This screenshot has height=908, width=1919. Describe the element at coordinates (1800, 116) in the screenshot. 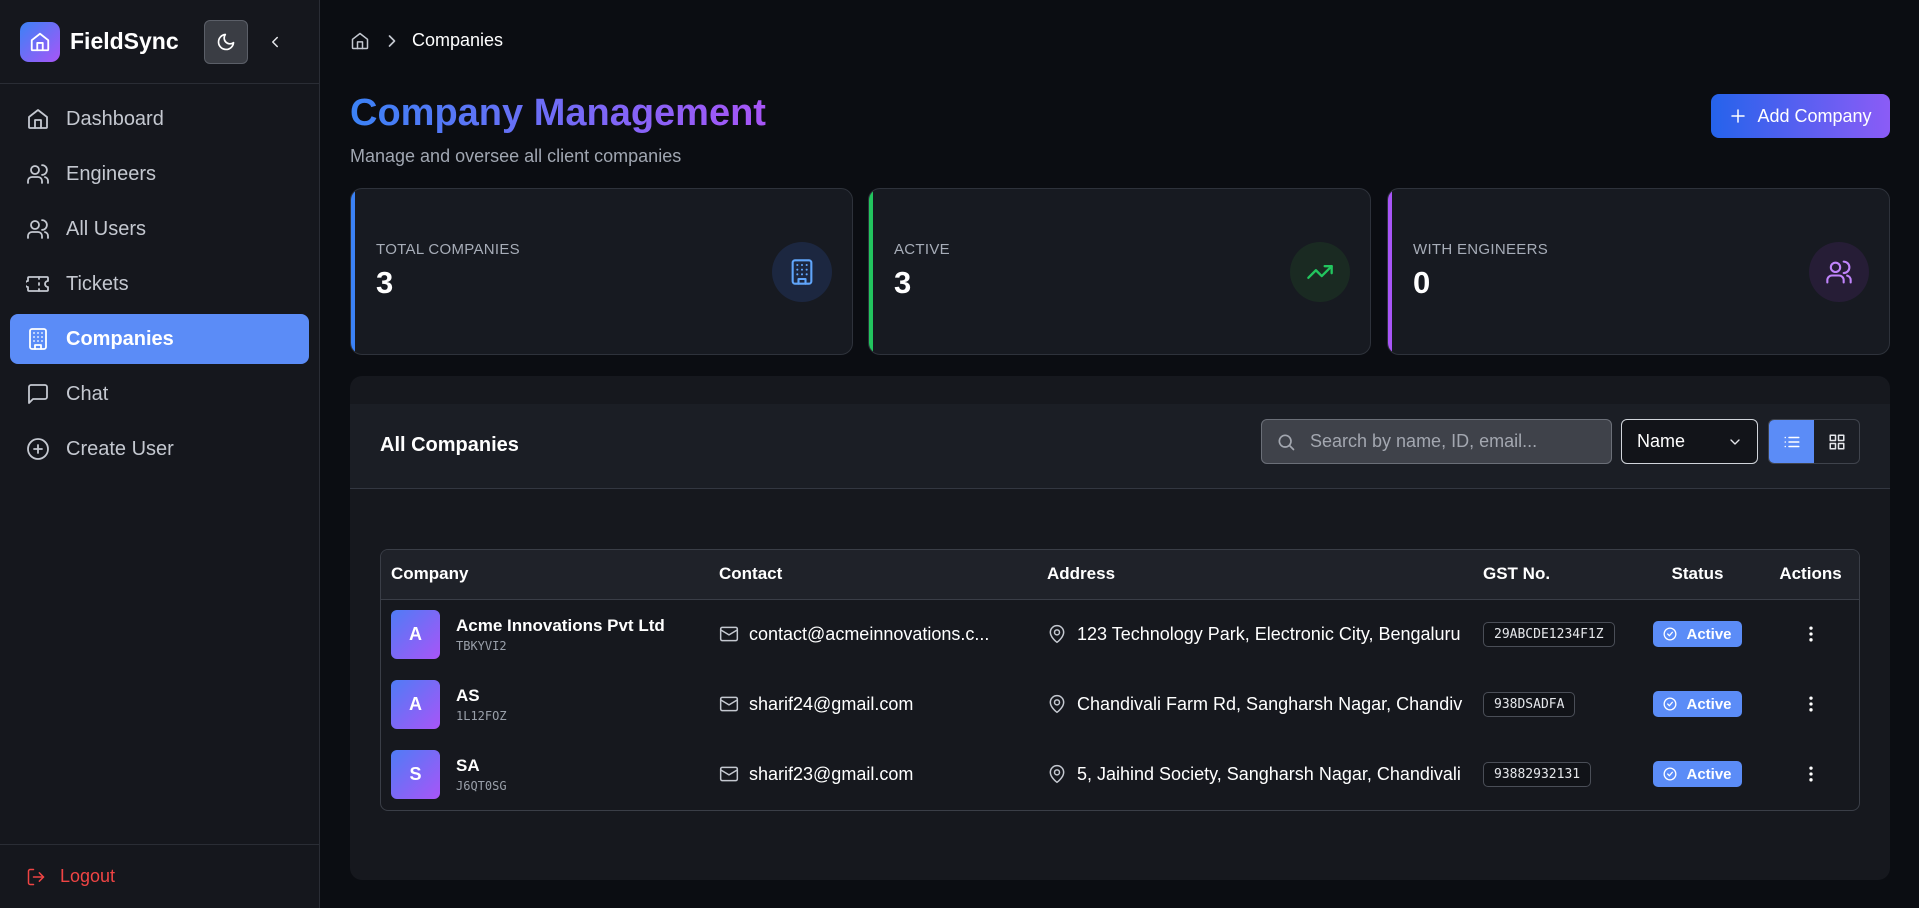

I see `add-company-button: Add Company` at that location.